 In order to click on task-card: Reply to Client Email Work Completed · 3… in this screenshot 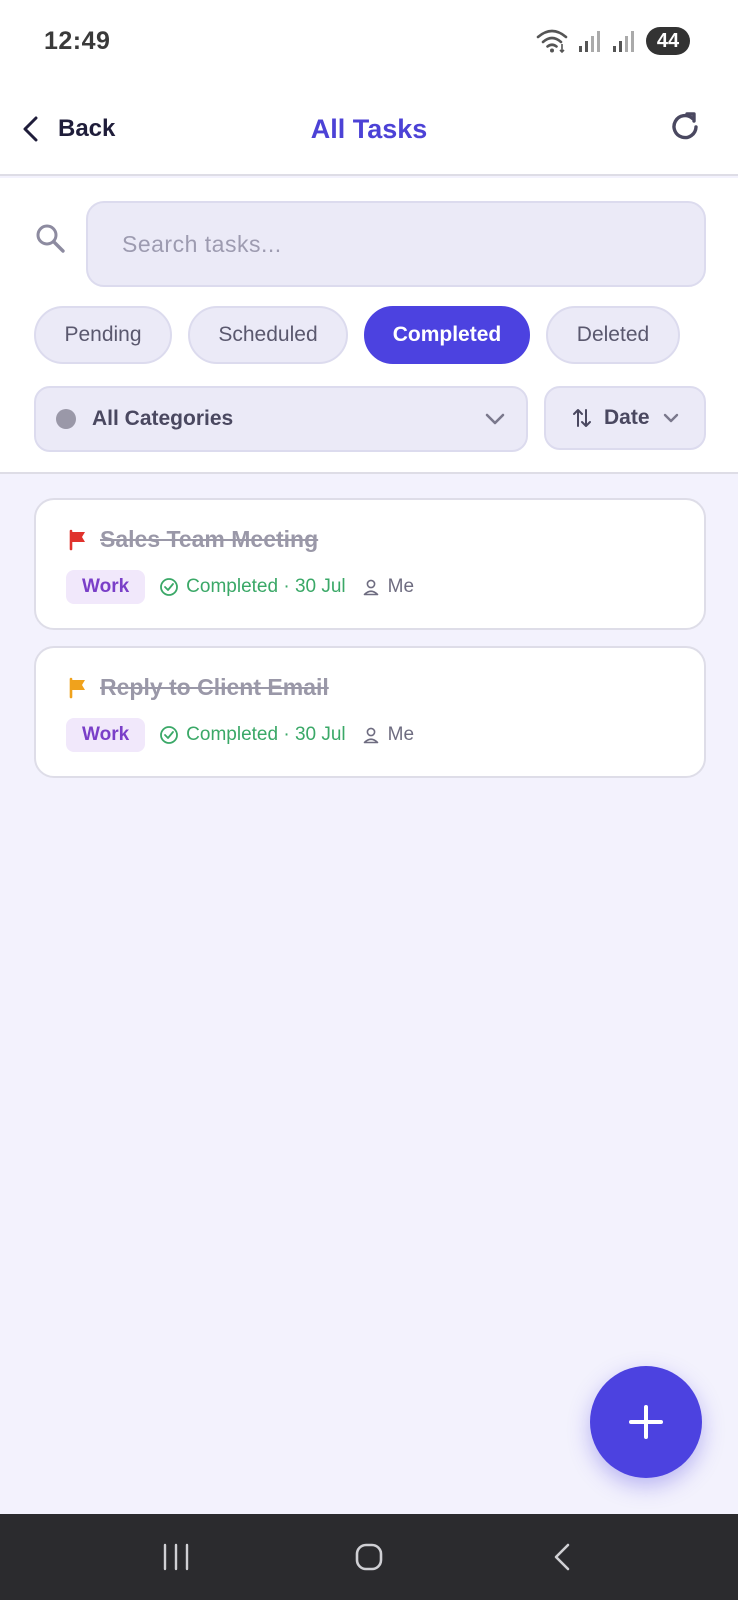, I will do `click(370, 712)`.